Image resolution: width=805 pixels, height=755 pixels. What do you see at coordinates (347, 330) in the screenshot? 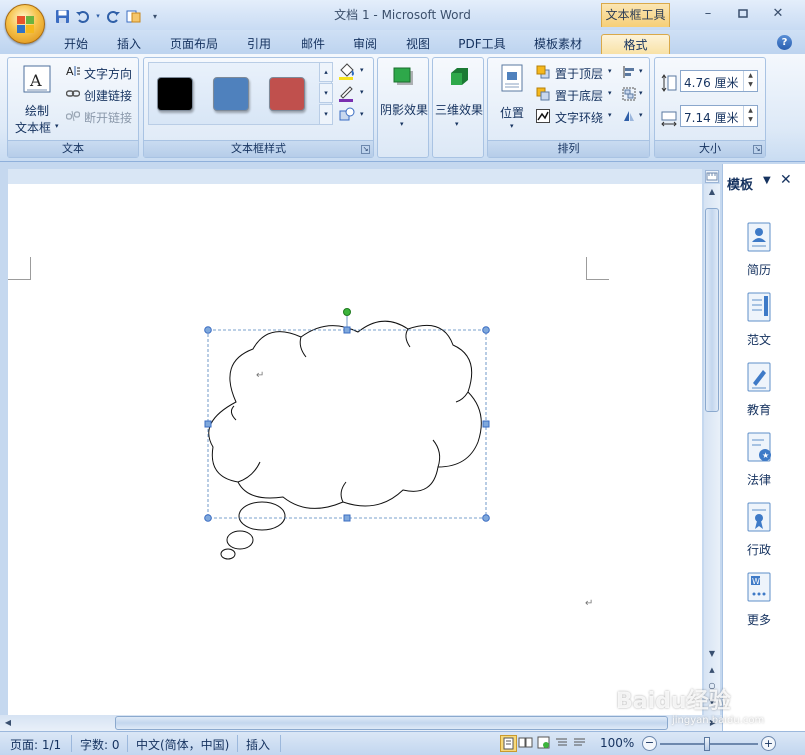
I see `resize-handle-top` at bounding box center [347, 330].